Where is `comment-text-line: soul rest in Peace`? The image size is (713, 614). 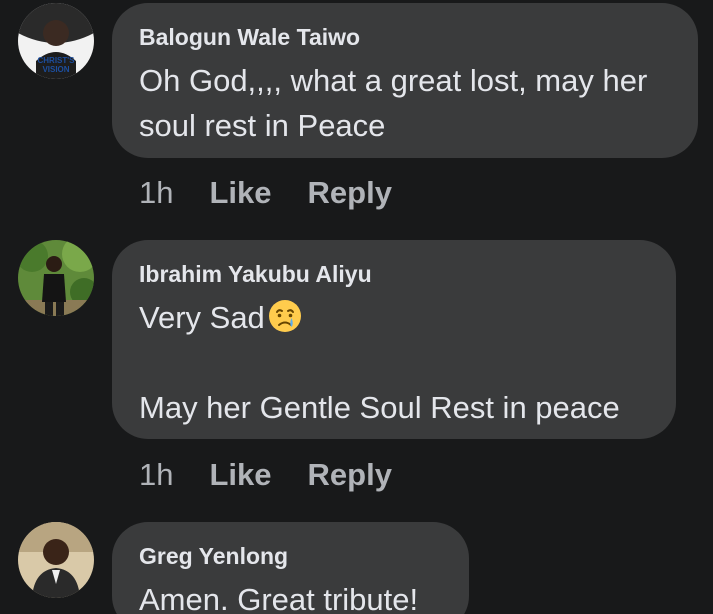 comment-text-line: soul rest in Peace is located at coordinates (262, 125).